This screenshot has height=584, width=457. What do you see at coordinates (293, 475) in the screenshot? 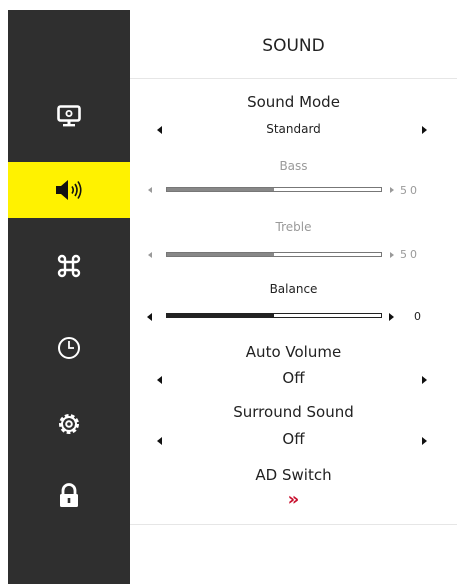
I see `ad-switch-label: AD Switch` at bounding box center [293, 475].